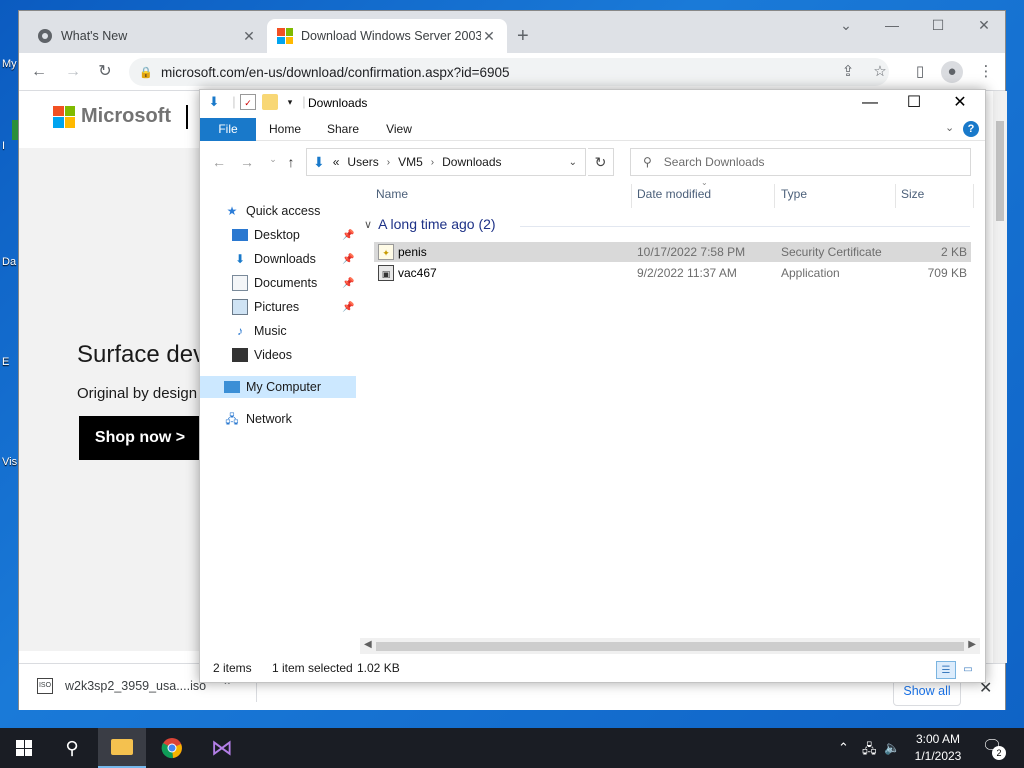  I want to click on application-icon: ▣, so click(386, 273).